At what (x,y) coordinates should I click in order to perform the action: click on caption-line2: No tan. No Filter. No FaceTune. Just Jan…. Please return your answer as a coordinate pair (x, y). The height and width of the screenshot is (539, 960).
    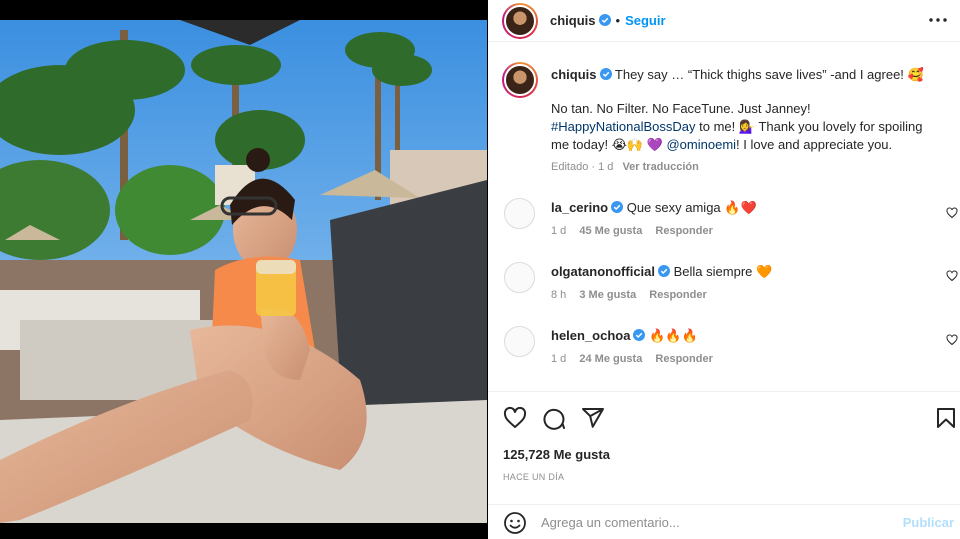
    Looking at the image, I should click on (681, 108).